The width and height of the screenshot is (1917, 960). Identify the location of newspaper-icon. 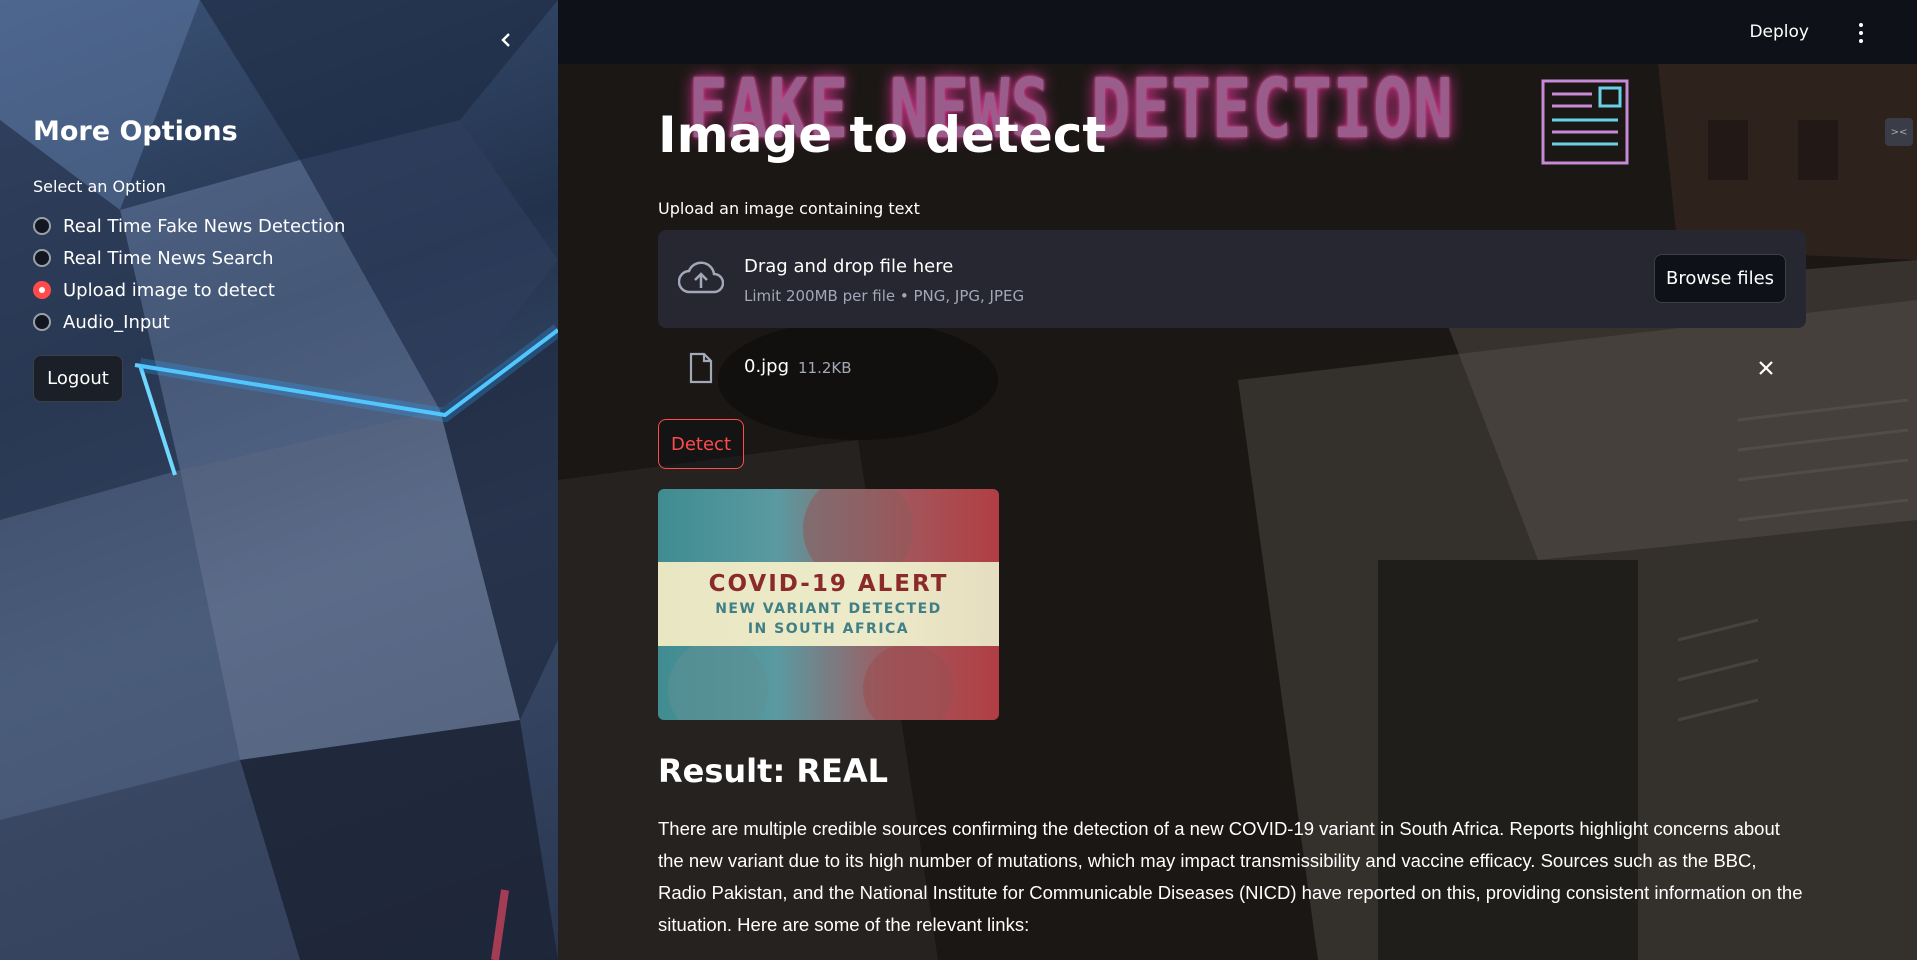
(1585, 122).